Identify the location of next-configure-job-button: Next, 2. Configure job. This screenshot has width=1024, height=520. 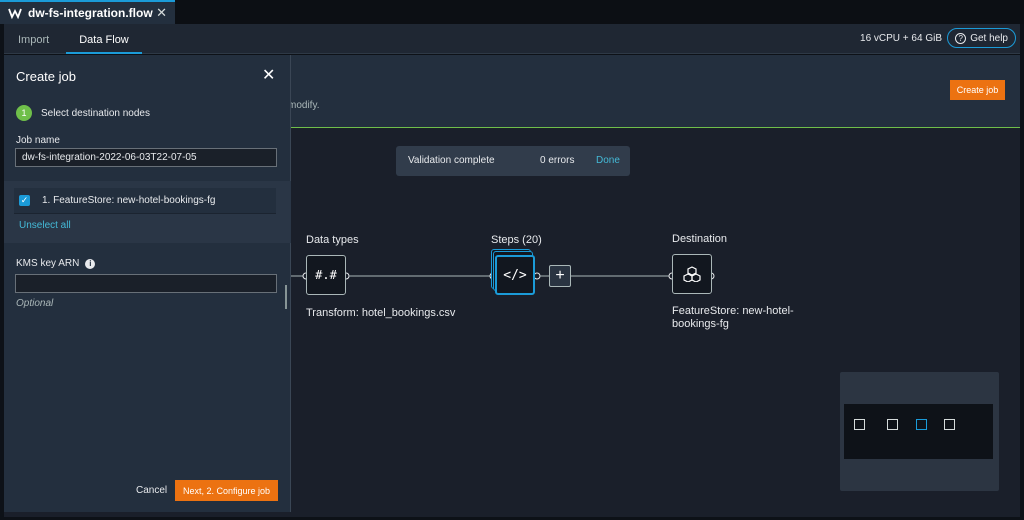
(226, 490).